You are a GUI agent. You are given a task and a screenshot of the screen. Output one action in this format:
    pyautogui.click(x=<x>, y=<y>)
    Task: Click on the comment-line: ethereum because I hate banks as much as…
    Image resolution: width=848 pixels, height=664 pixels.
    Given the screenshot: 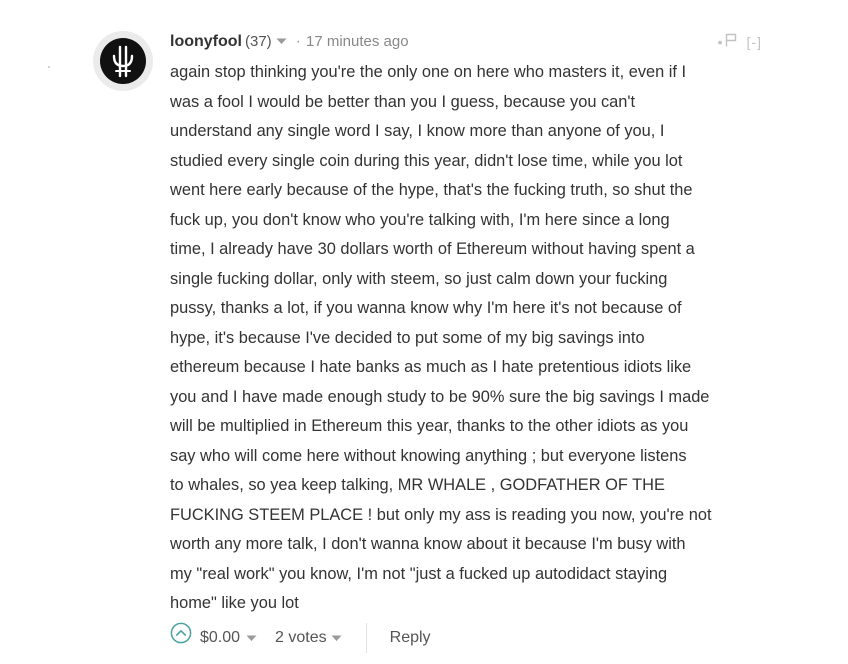 What is the action you would take?
    pyautogui.click(x=431, y=367)
    